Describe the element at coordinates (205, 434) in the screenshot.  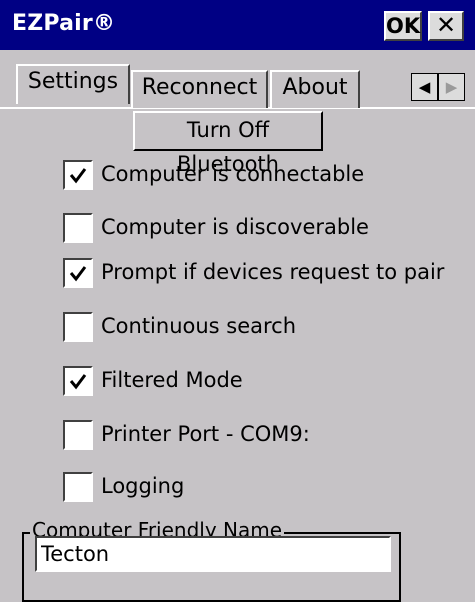
I see `option-label: Printer Port - COM9:` at that location.